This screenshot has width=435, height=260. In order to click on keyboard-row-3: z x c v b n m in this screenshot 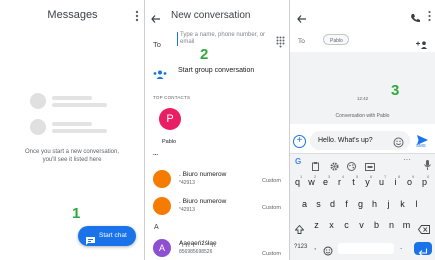, I will do `click(362, 226)`.